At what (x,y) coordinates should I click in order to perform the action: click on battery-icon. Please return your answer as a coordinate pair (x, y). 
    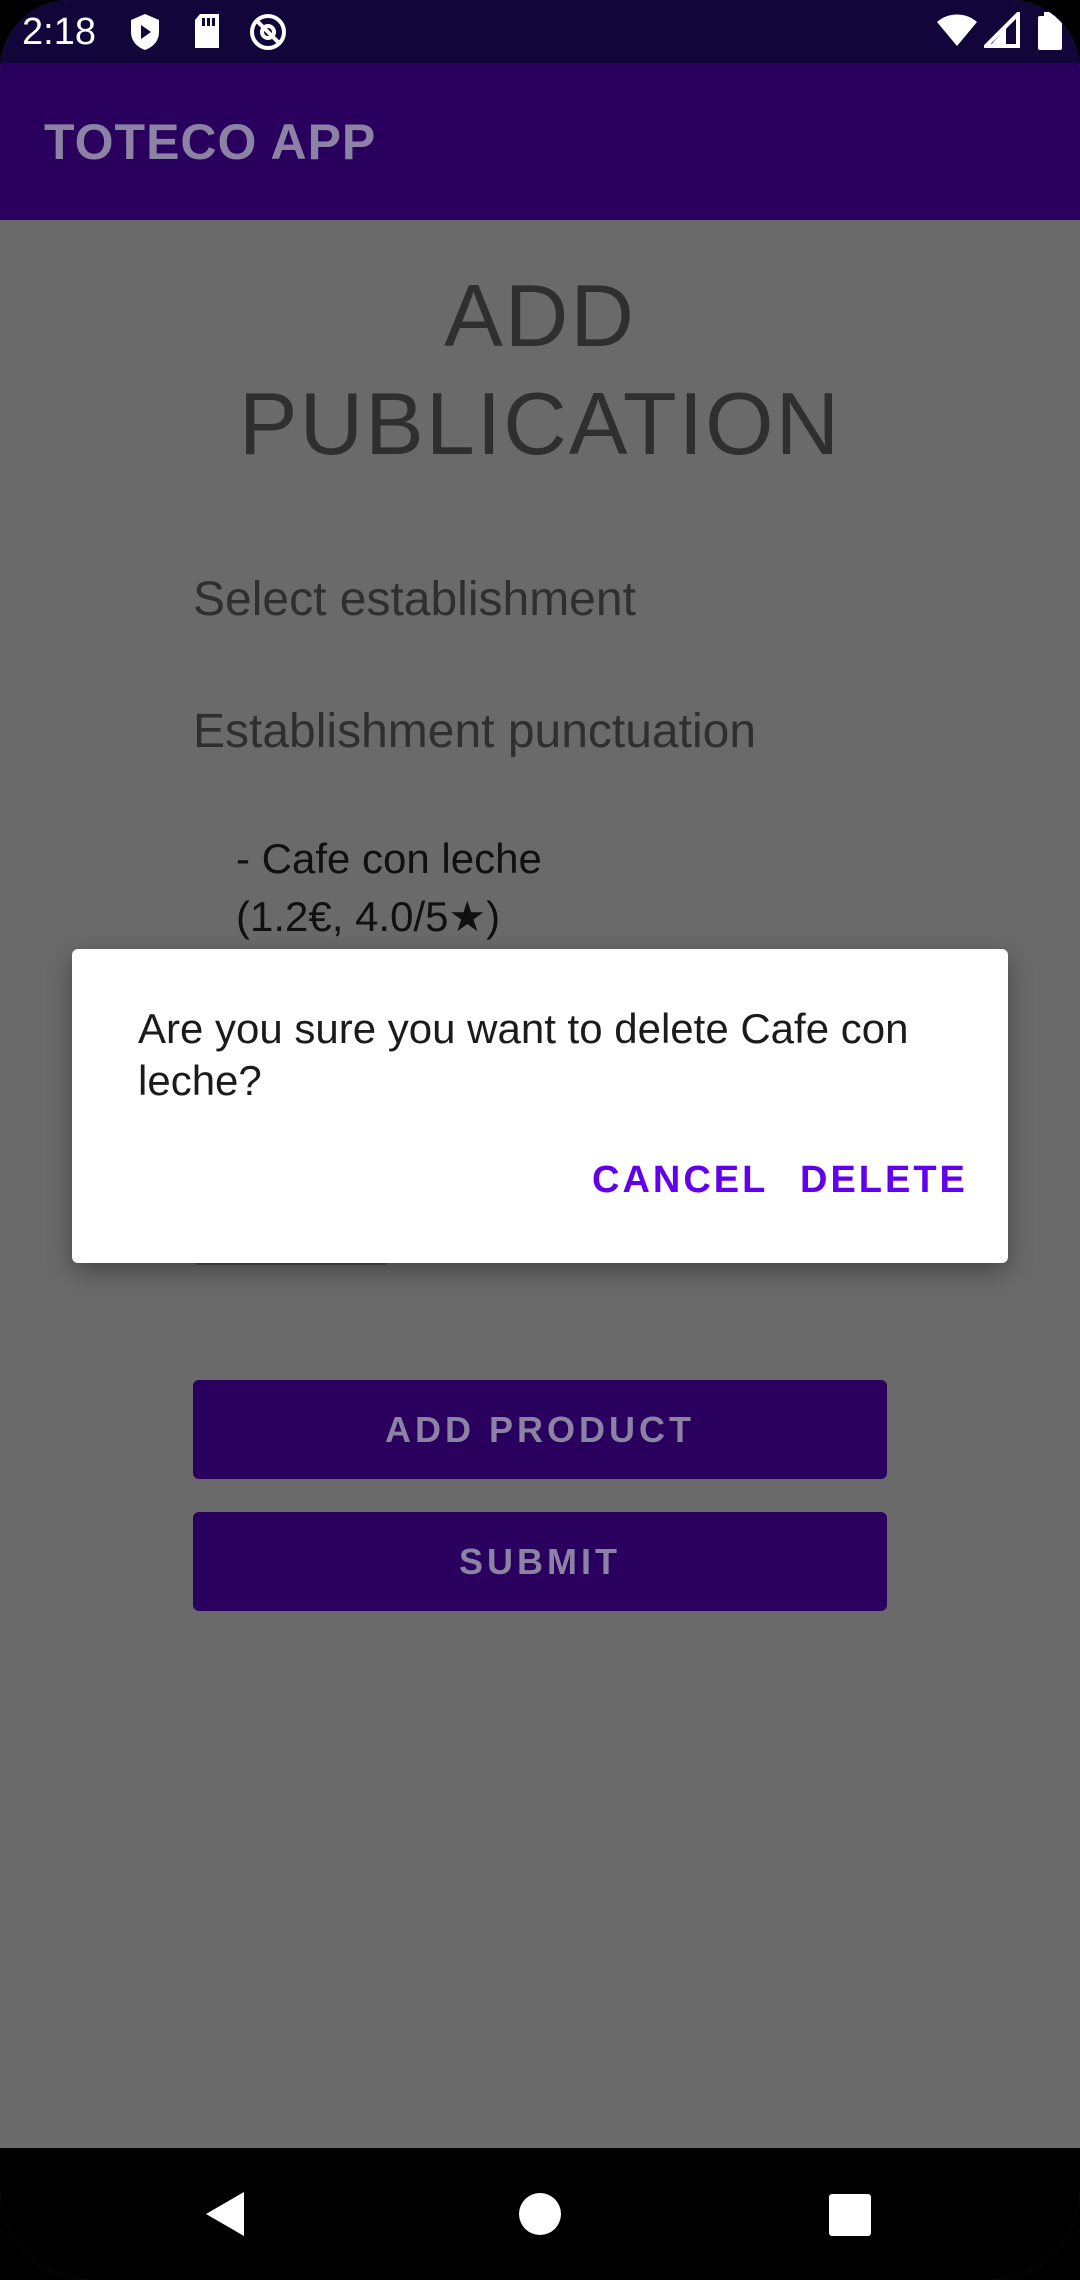
    Looking at the image, I should click on (1051, 34).